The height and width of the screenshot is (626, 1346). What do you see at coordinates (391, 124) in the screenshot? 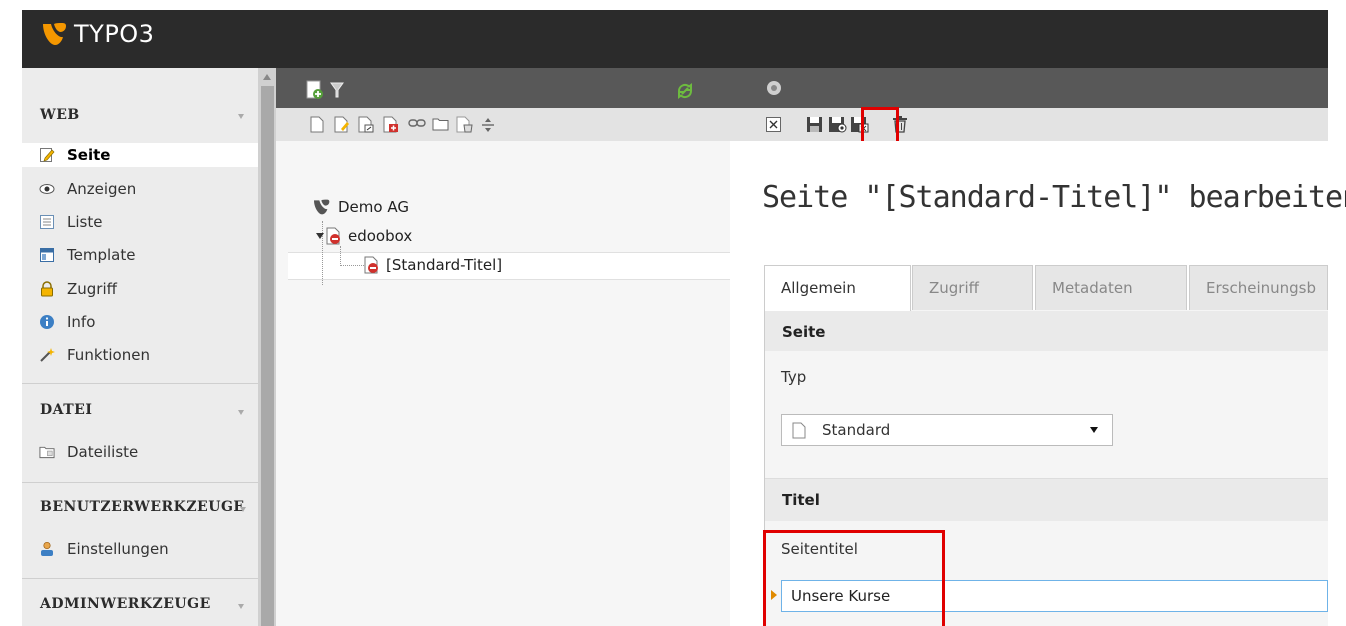
I see `page-mountpoint-icon` at bounding box center [391, 124].